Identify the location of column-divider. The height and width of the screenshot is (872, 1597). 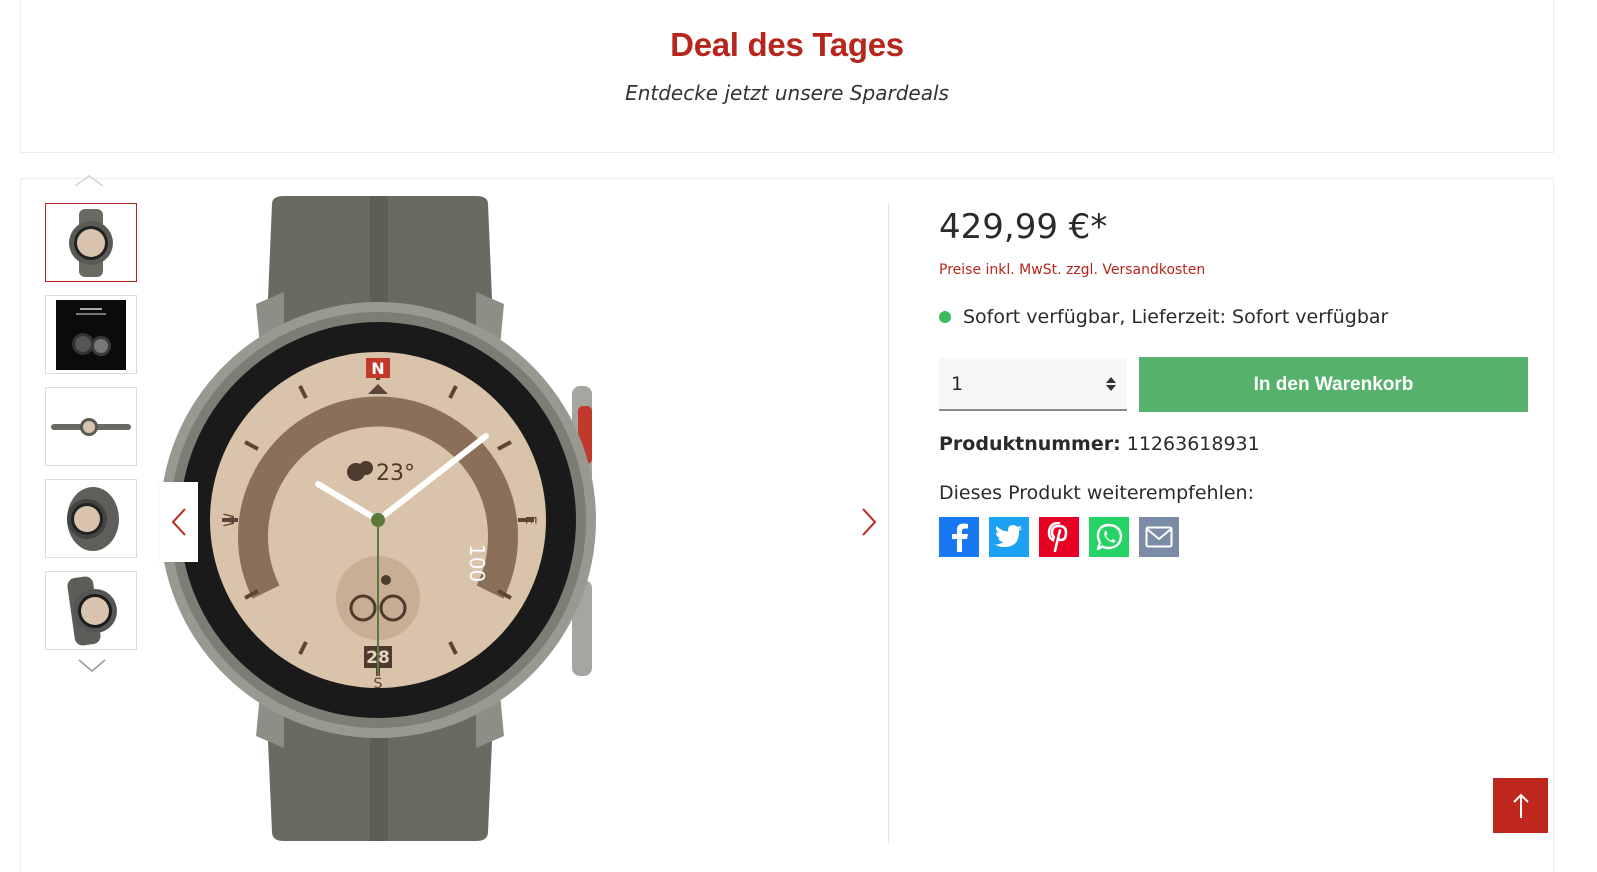
(888, 523).